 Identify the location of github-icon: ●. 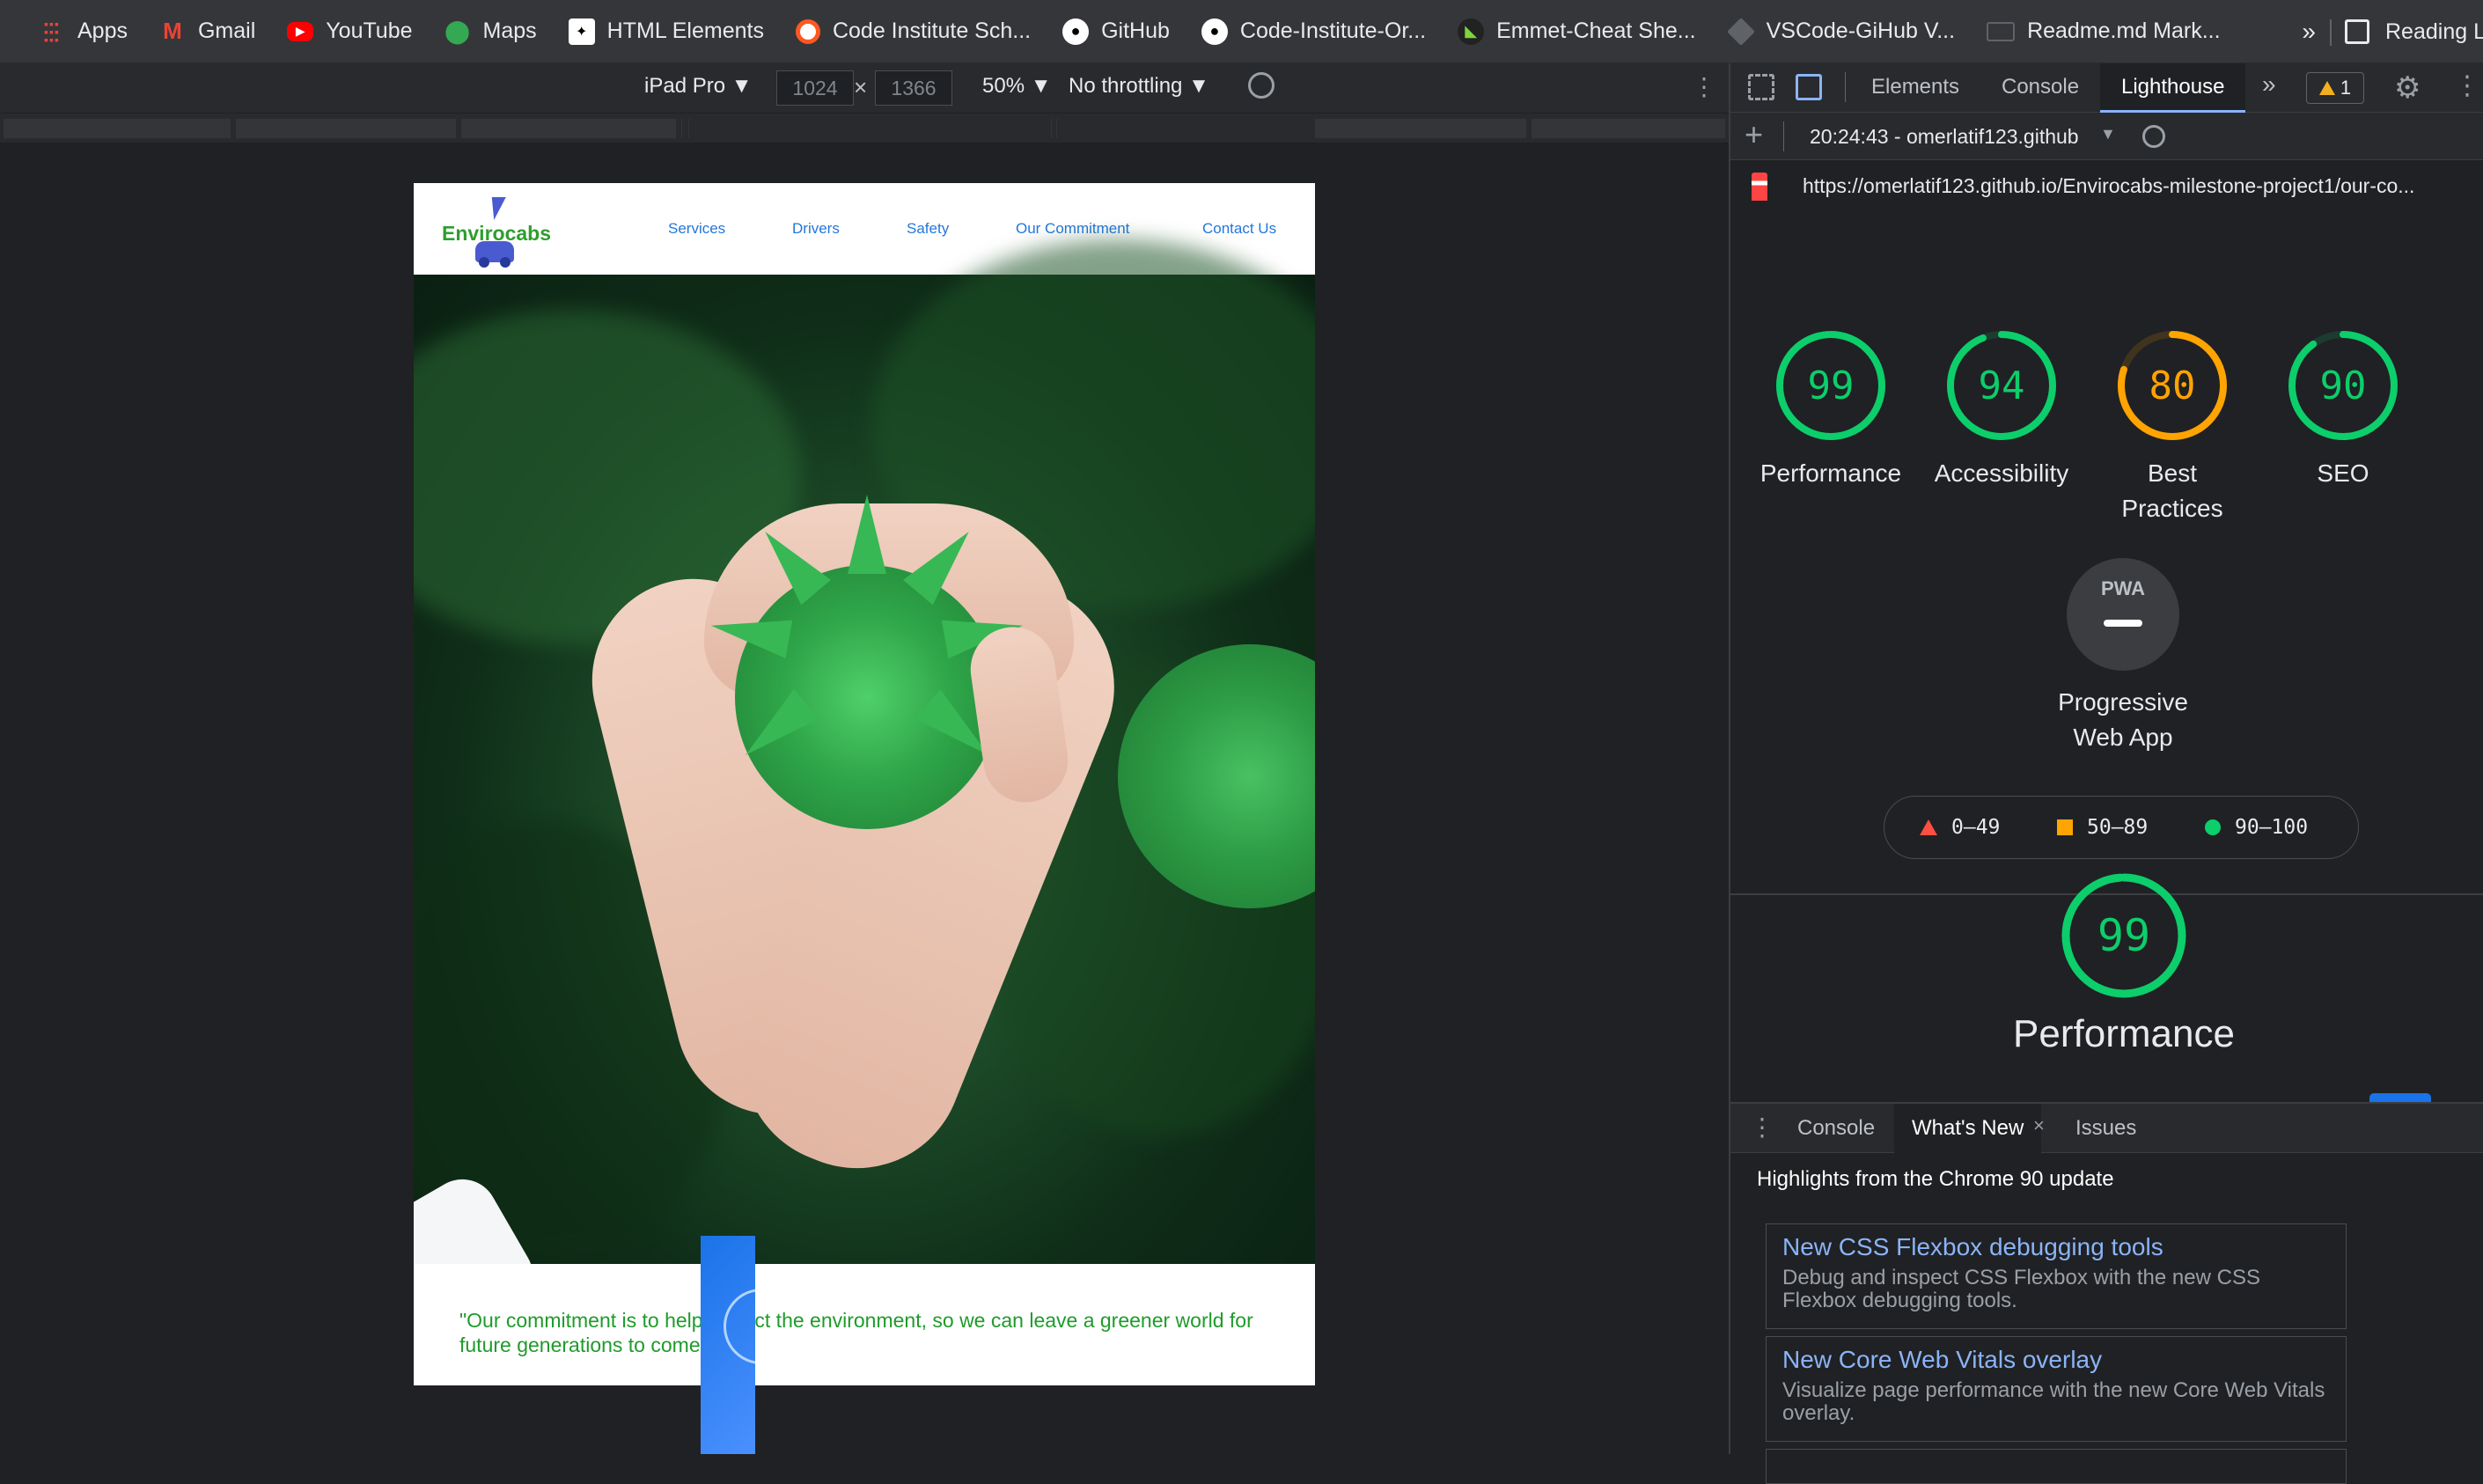
(1214, 31).